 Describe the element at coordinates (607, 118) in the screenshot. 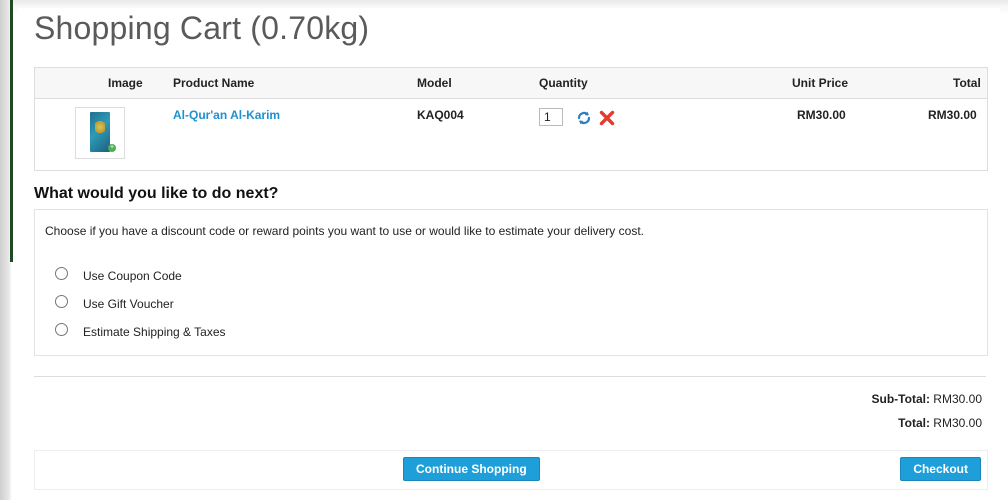

I see `remove-icon` at that location.